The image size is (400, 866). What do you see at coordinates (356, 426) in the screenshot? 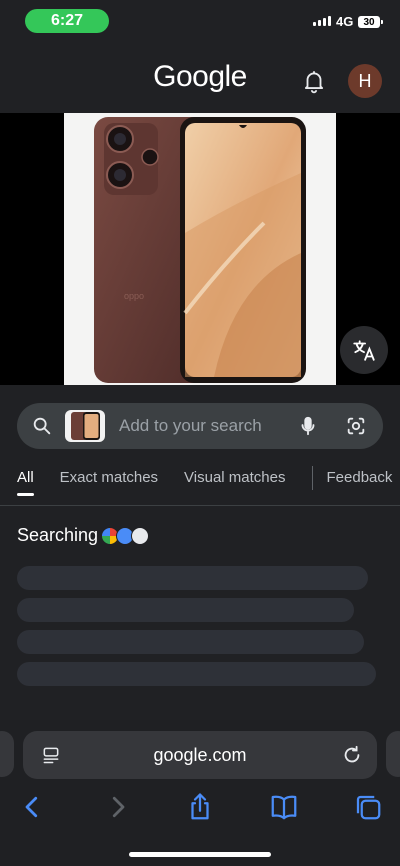
I see `lens-camera-icon` at bounding box center [356, 426].